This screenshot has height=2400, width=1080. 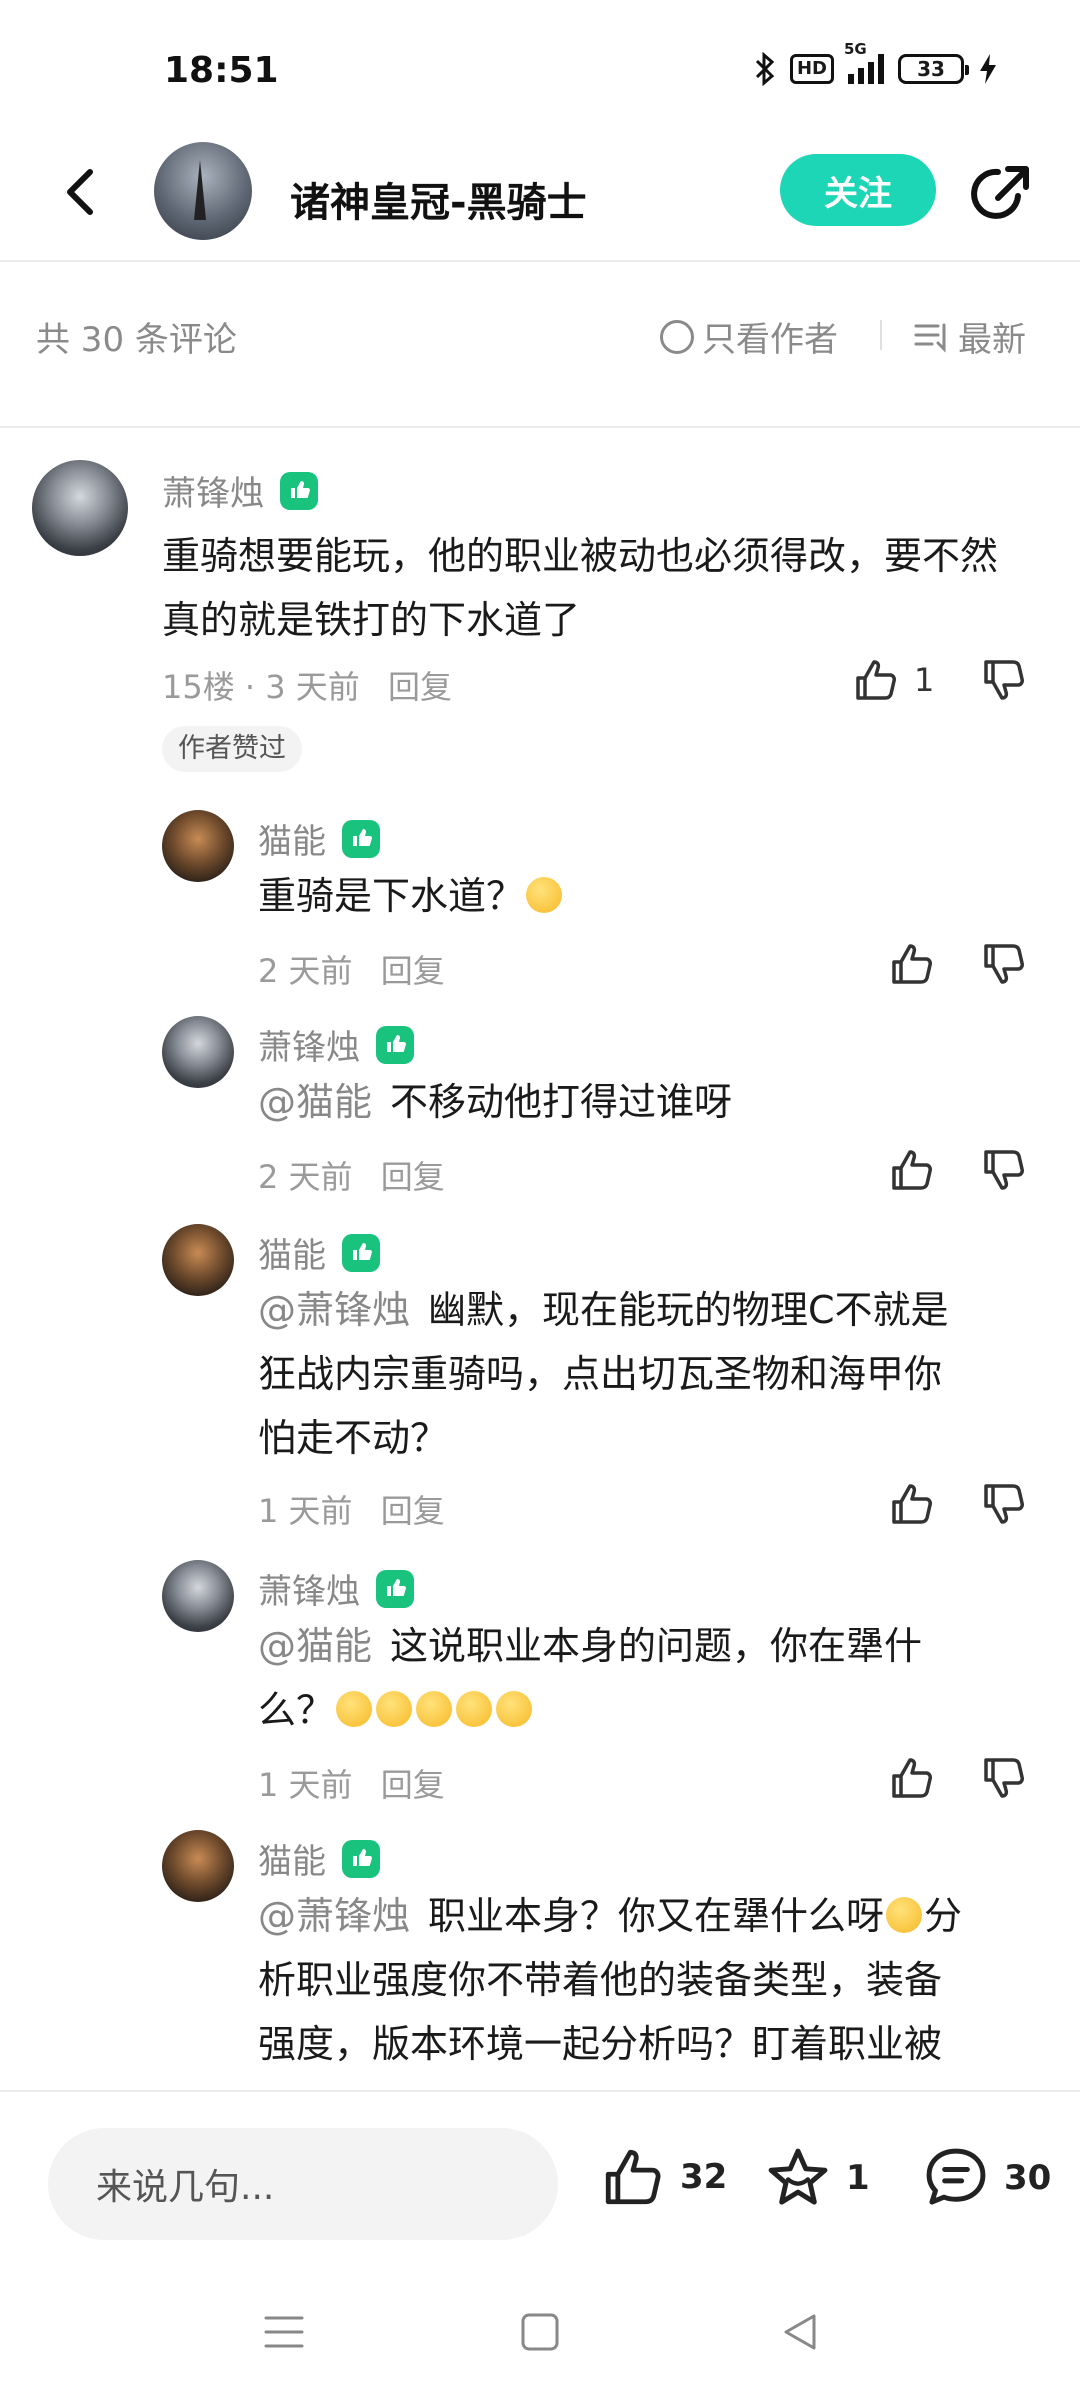 What do you see at coordinates (933, 69) in the screenshot?
I see `battery-icon: 33` at bounding box center [933, 69].